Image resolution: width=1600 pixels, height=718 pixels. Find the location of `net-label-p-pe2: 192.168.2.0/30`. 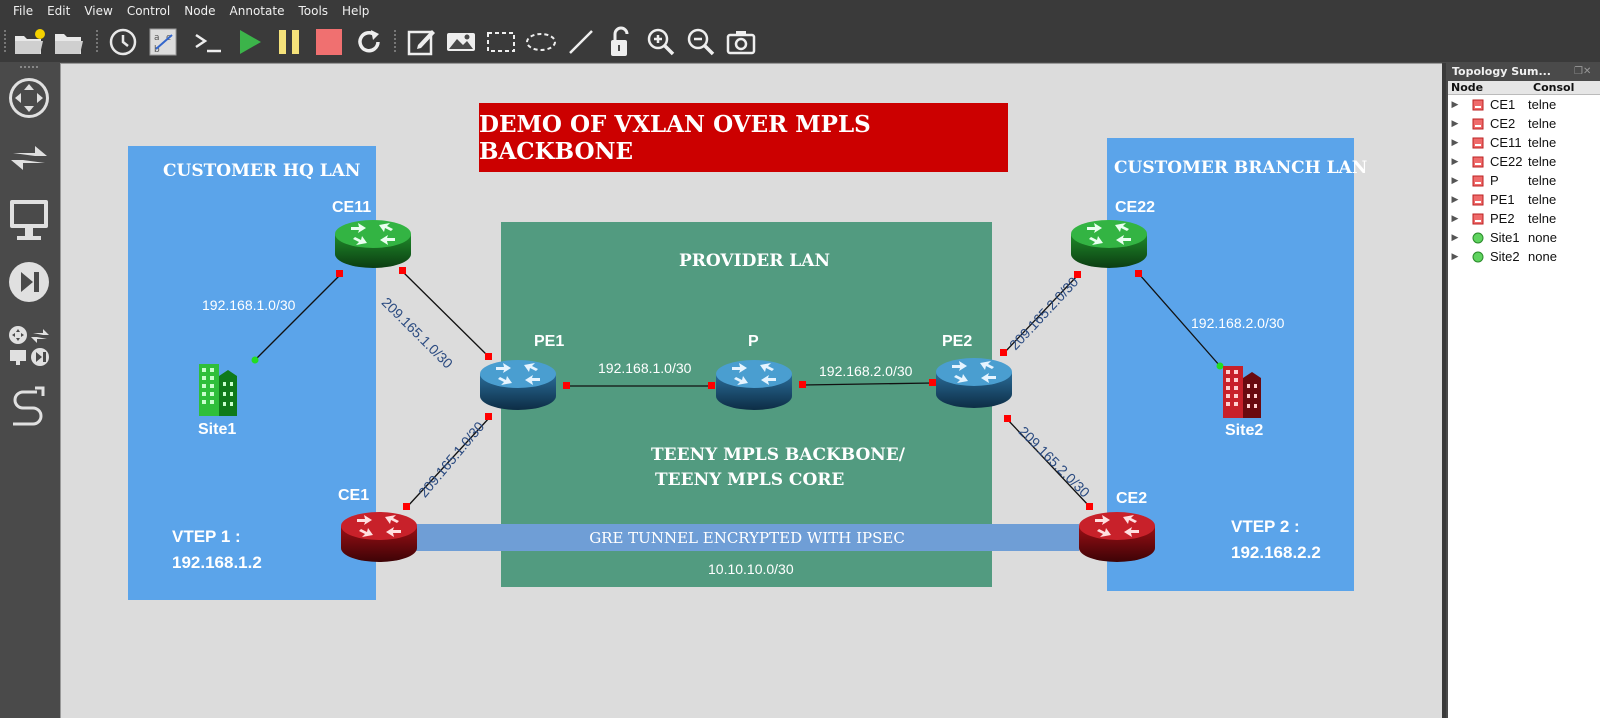

net-label-p-pe2: 192.168.2.0/30 is located at coordinates (865, 371).